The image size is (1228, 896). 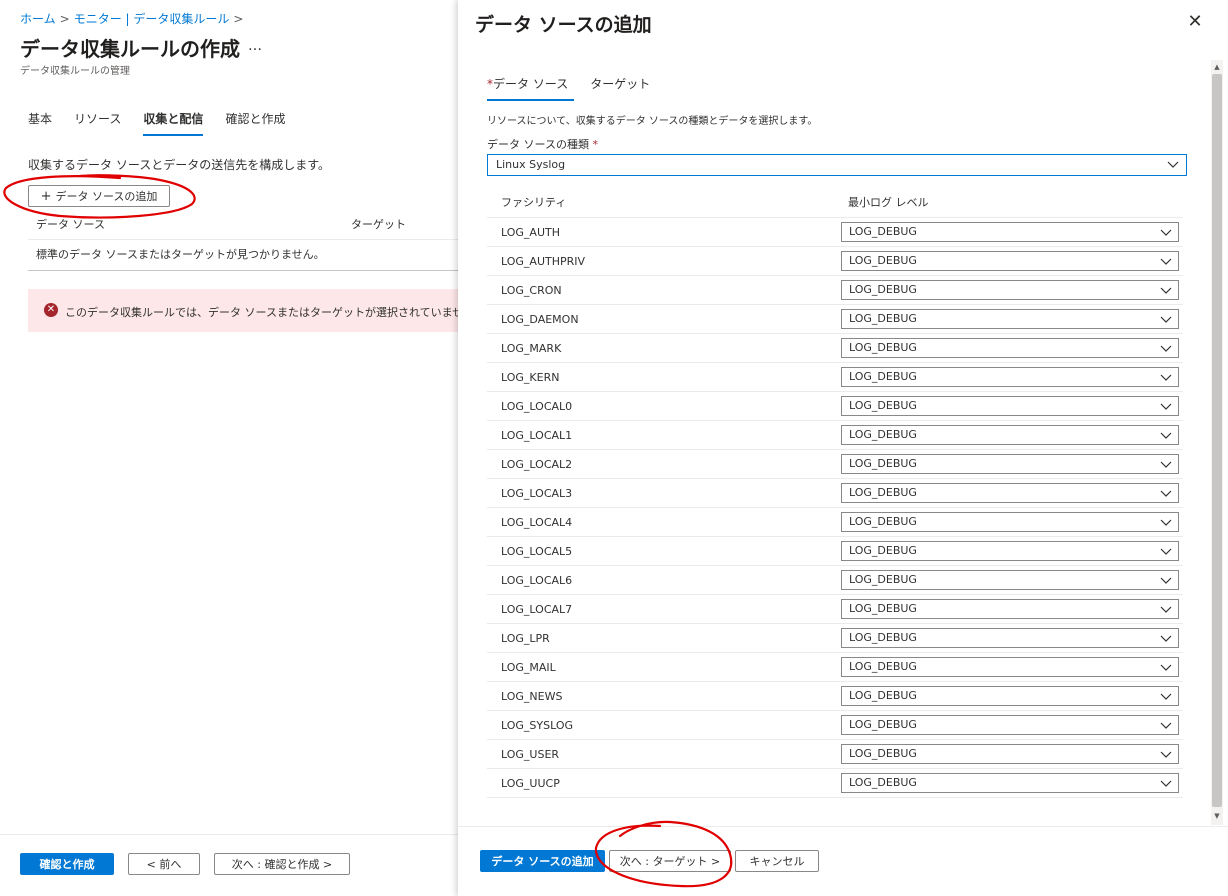 What do you see at coordinates (835, 754) in the screenshot?
I see `table-row: LOG_USER LOG_DEBUG` at bounding box center [835, 754].